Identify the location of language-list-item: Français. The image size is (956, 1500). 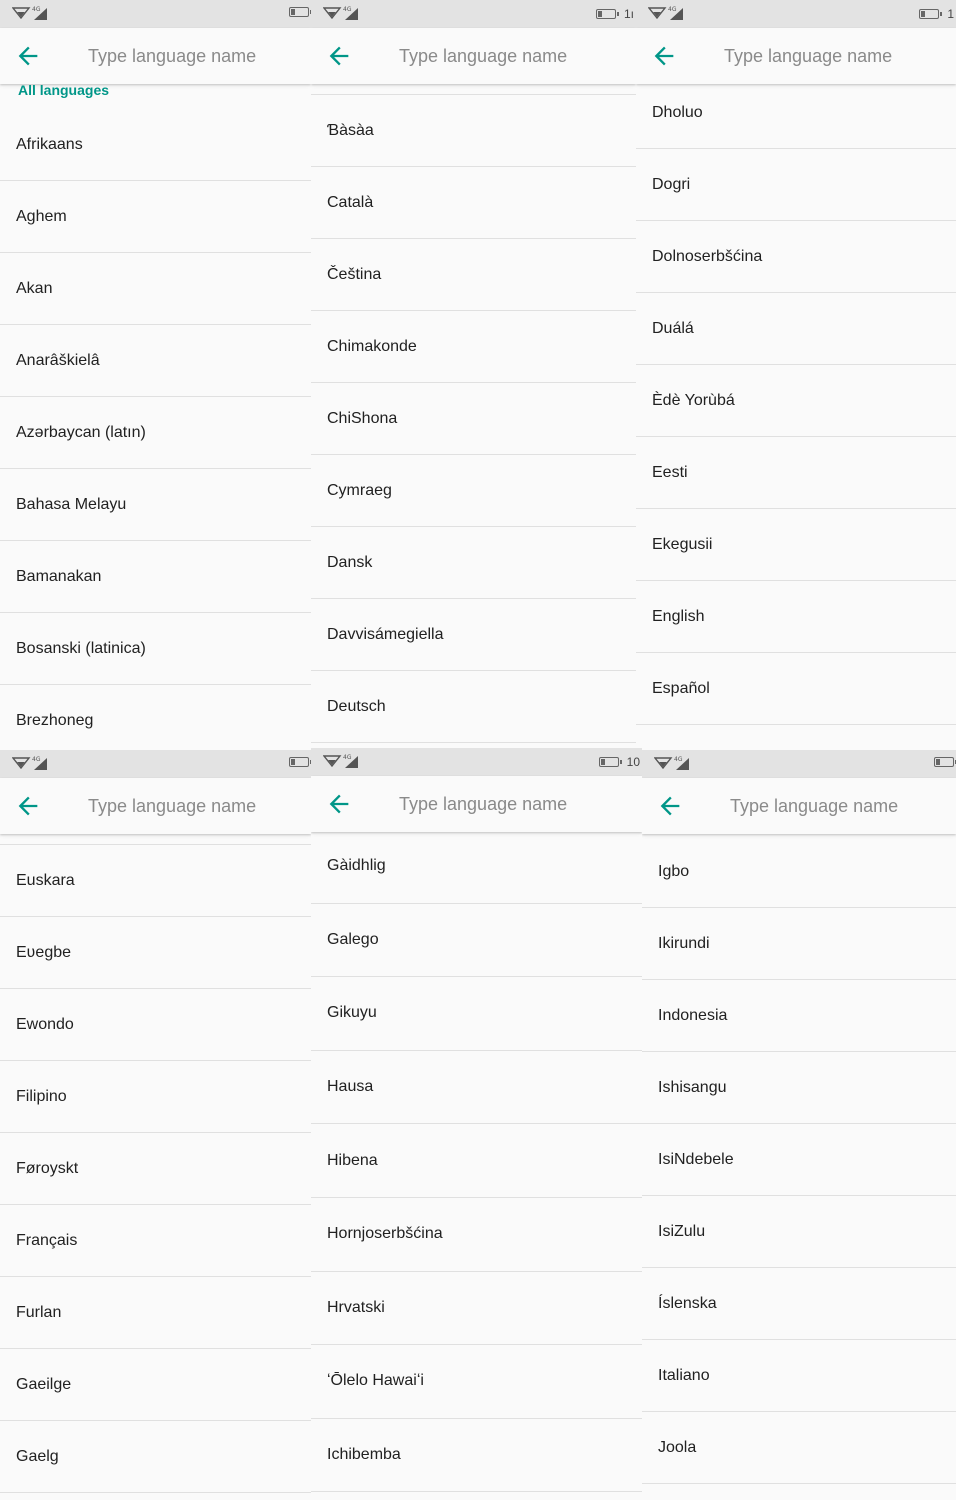
(155, 1241).